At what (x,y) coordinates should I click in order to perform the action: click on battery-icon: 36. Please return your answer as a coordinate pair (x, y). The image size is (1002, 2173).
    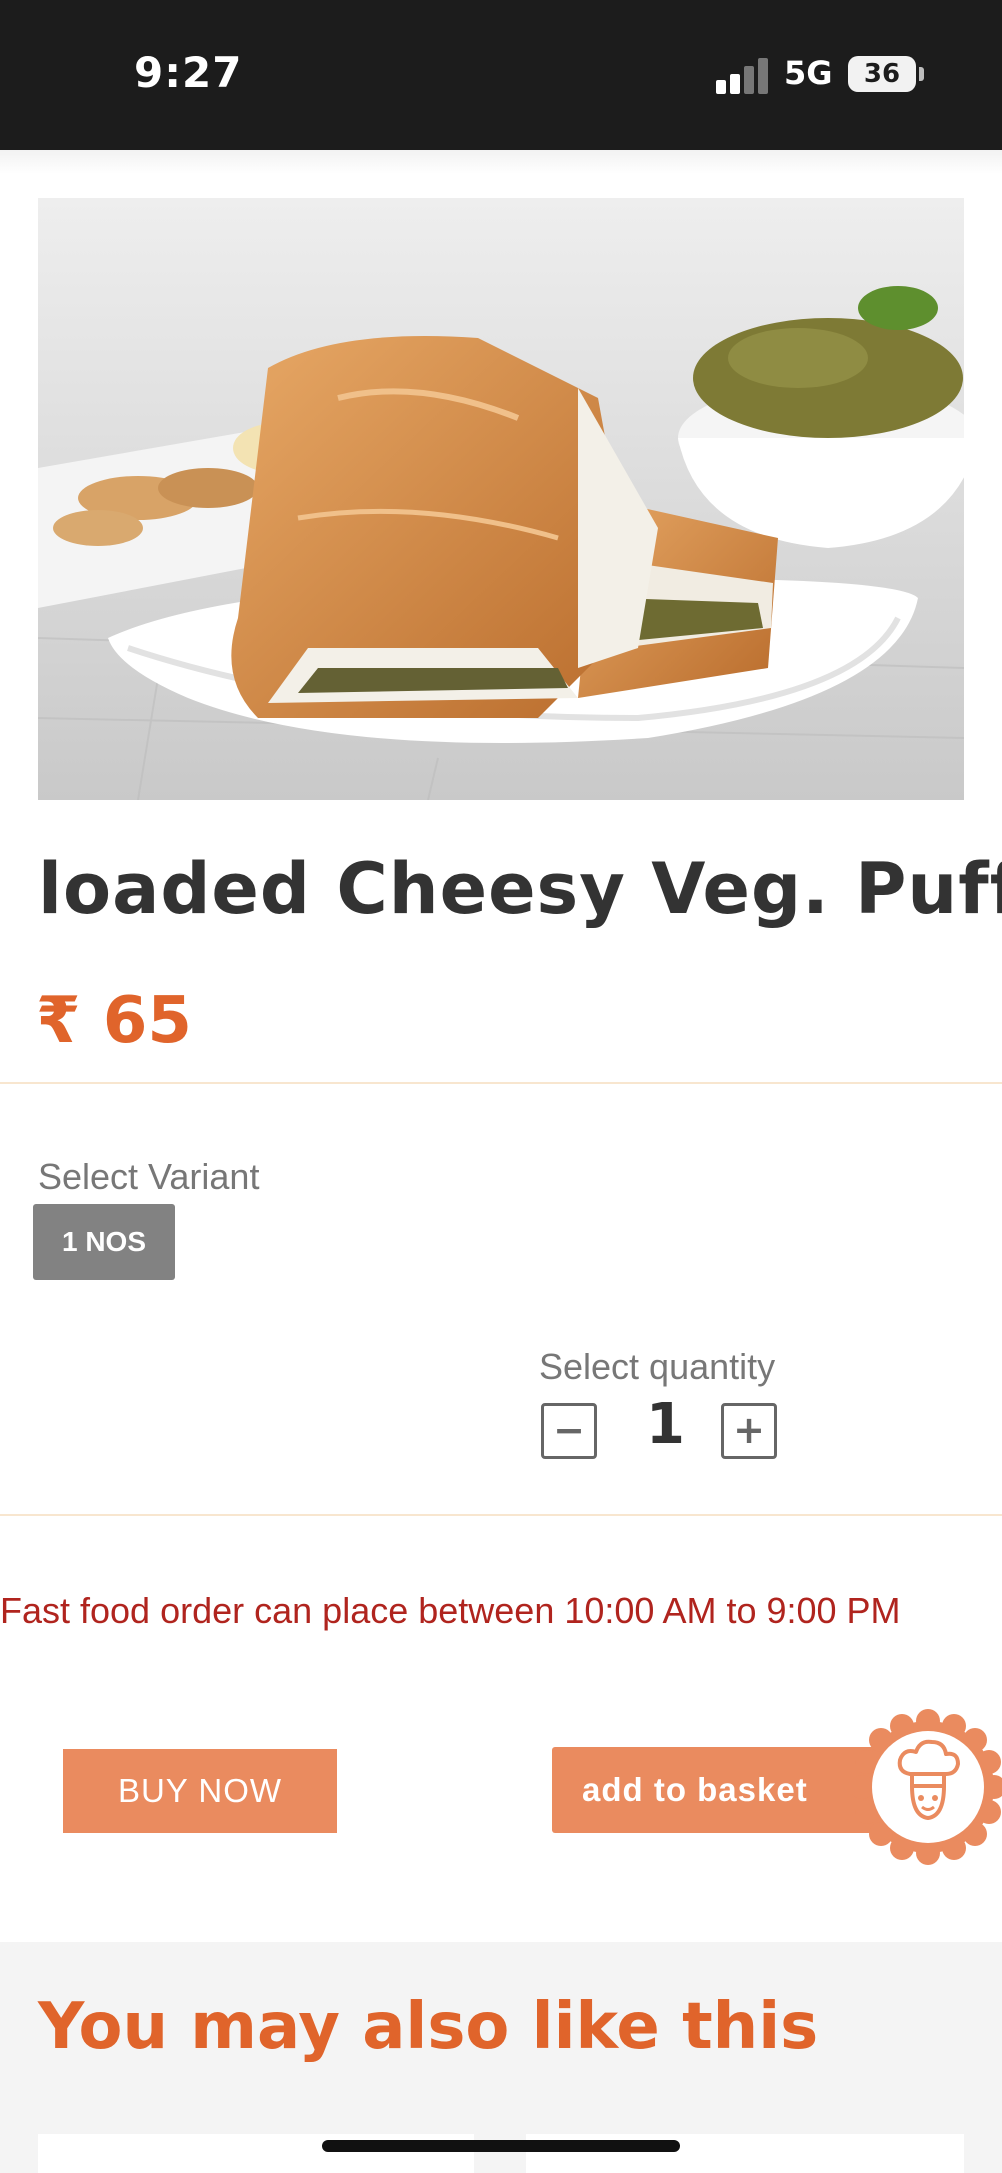
    Looking at the image, I should click on (886, 74).